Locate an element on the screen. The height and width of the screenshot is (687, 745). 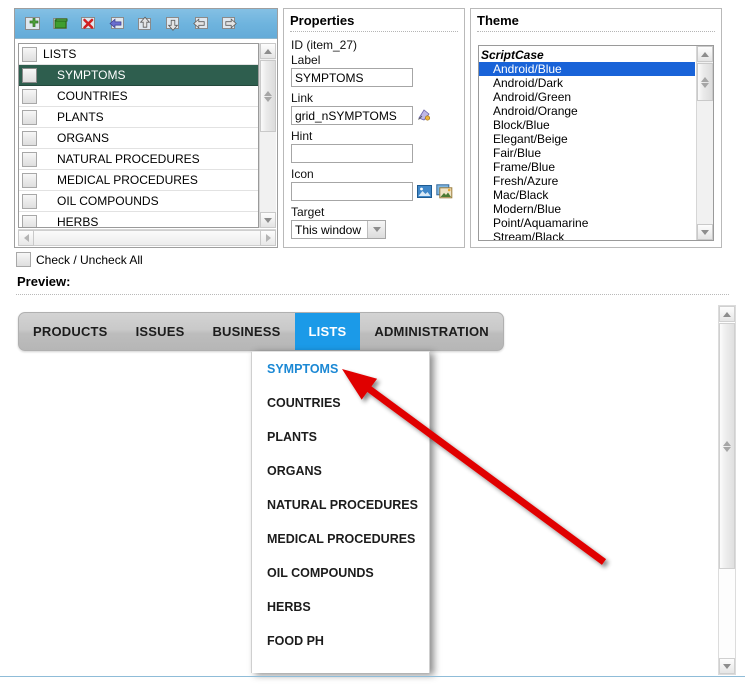
scroll-up-arrow is located at coordinates (268, 51).